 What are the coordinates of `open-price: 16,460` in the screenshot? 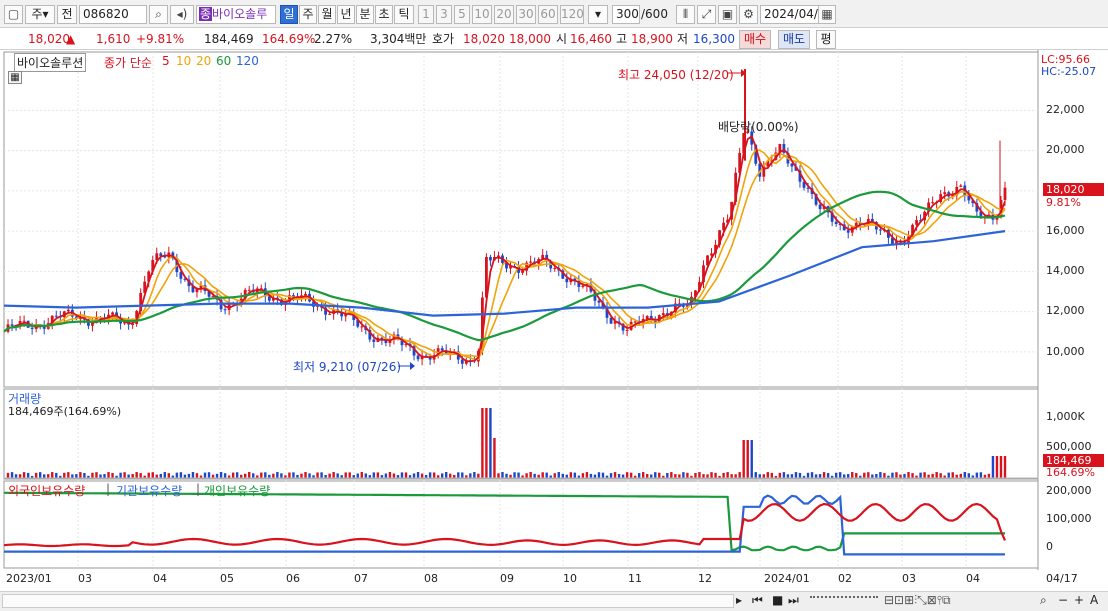 It's located at (591, 39).